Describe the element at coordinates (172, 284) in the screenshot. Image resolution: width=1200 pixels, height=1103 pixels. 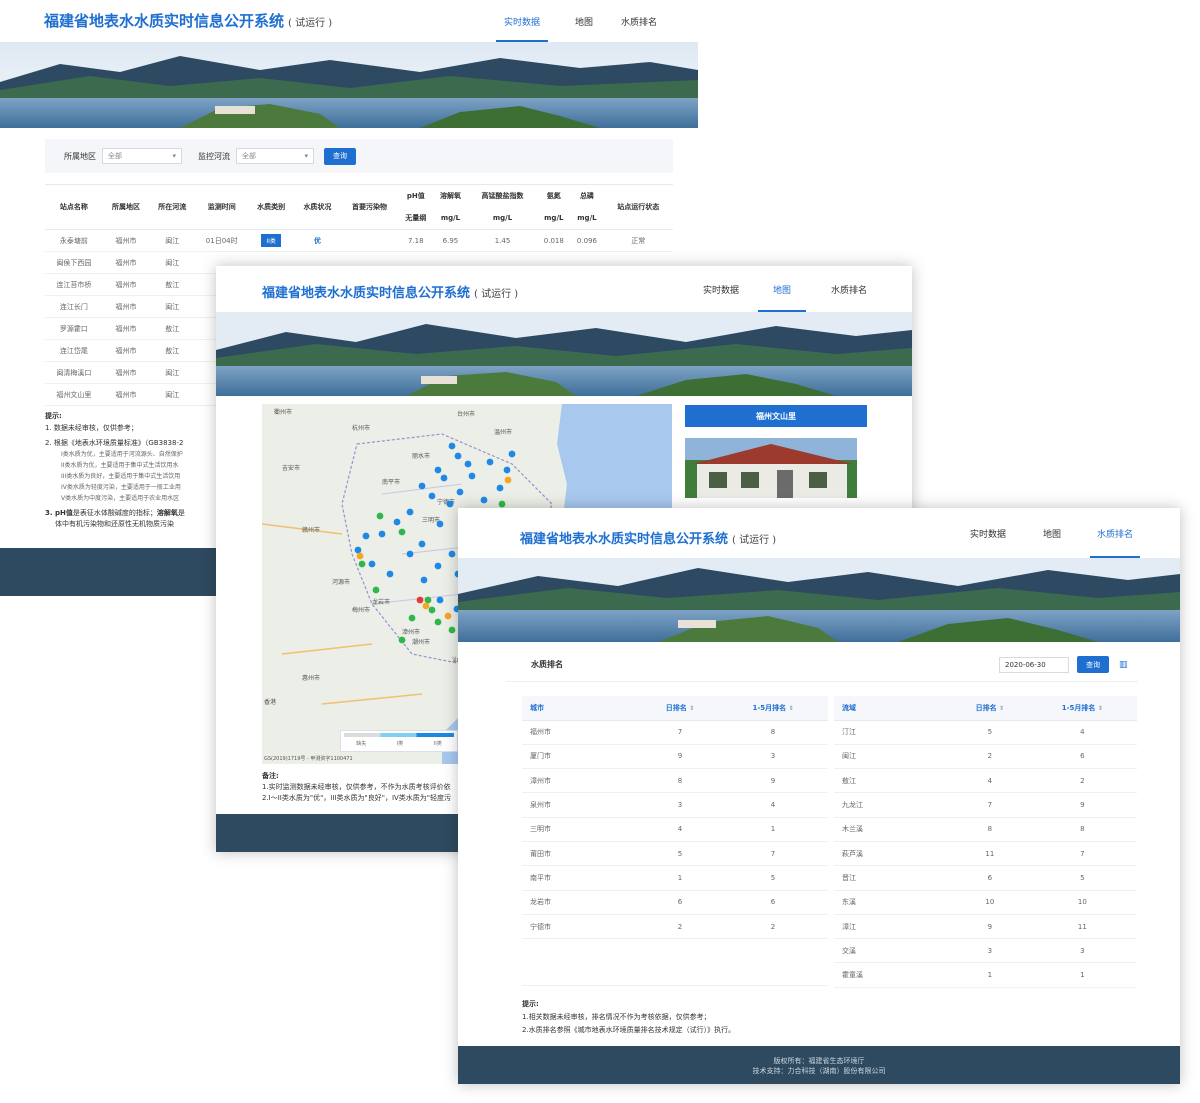
I see `cell-river: 敖江` at that location.